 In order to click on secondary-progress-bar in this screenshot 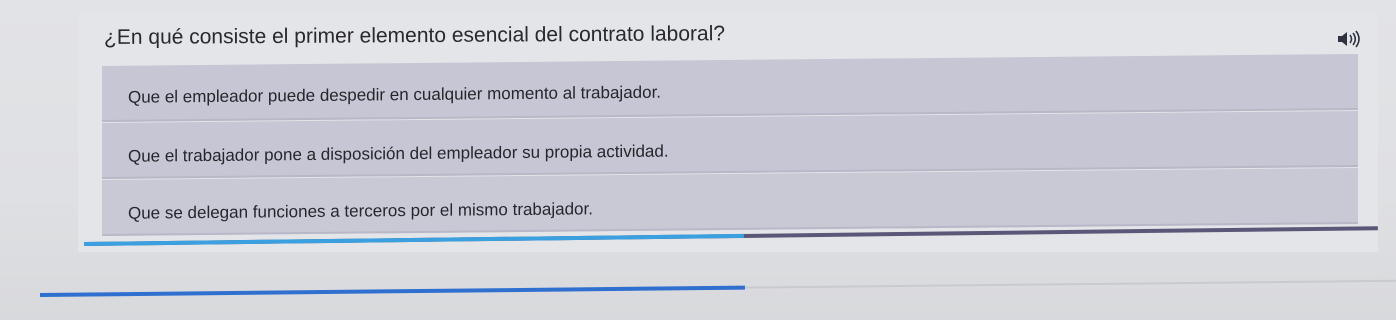, I will do `click(717, 289)`.